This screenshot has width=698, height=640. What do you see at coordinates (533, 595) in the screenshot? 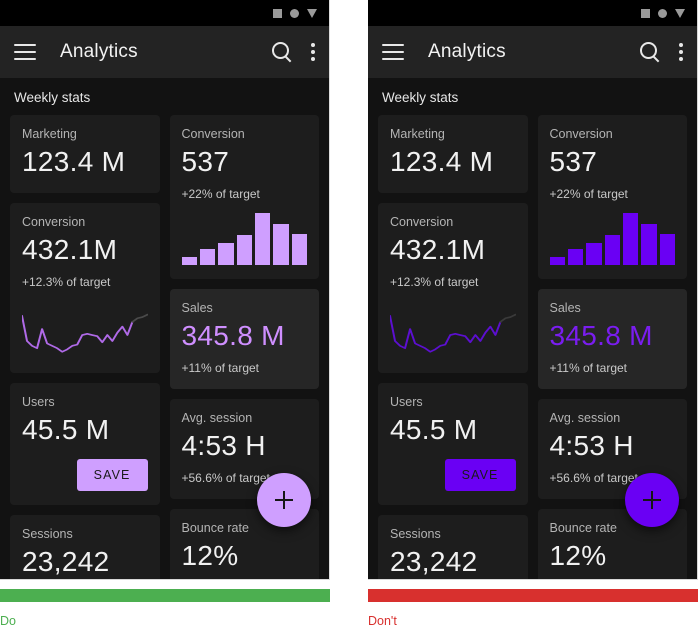
I see `verdict-bar-dont` at bounding box center [533, 595].